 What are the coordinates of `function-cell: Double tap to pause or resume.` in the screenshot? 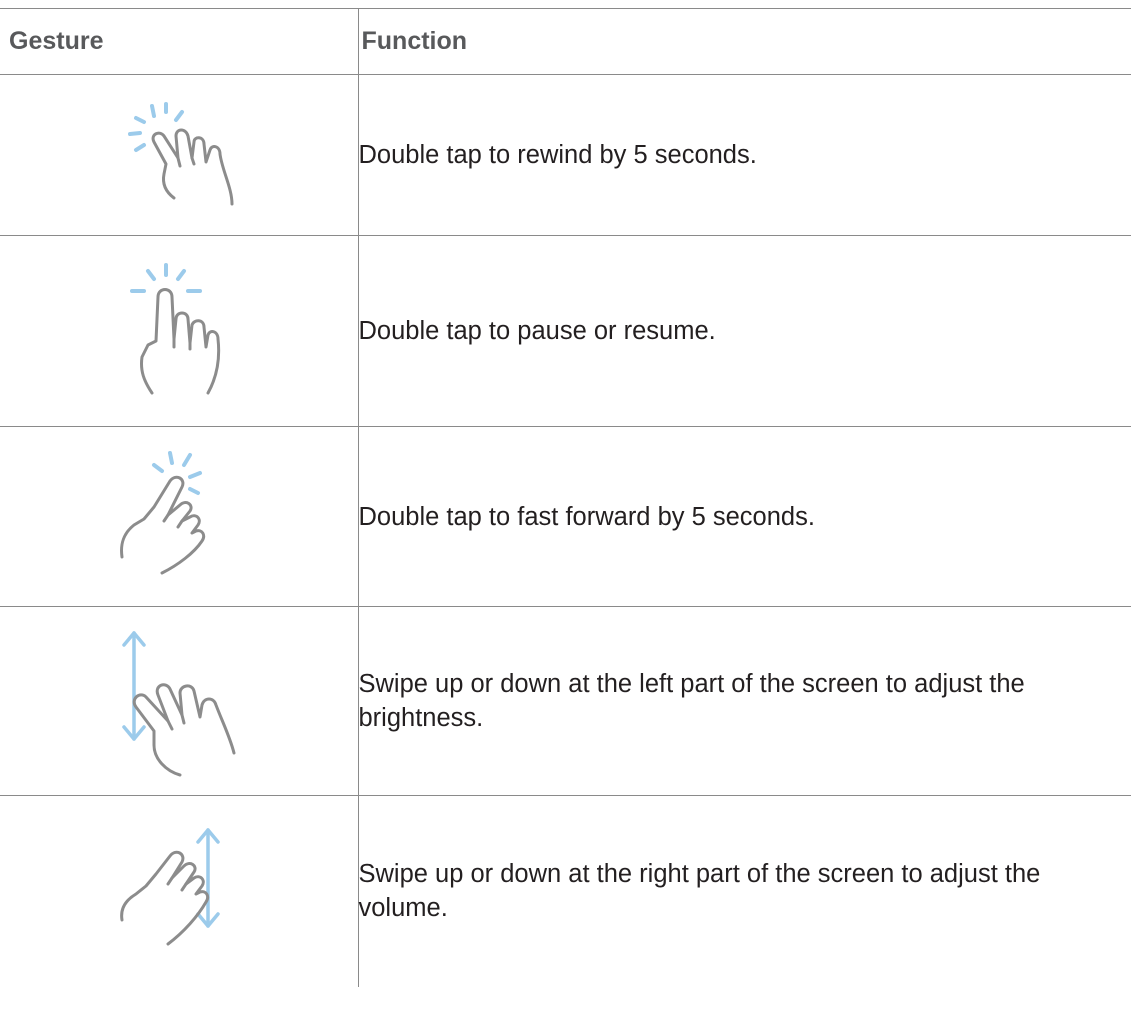 It's located at (744, 331).